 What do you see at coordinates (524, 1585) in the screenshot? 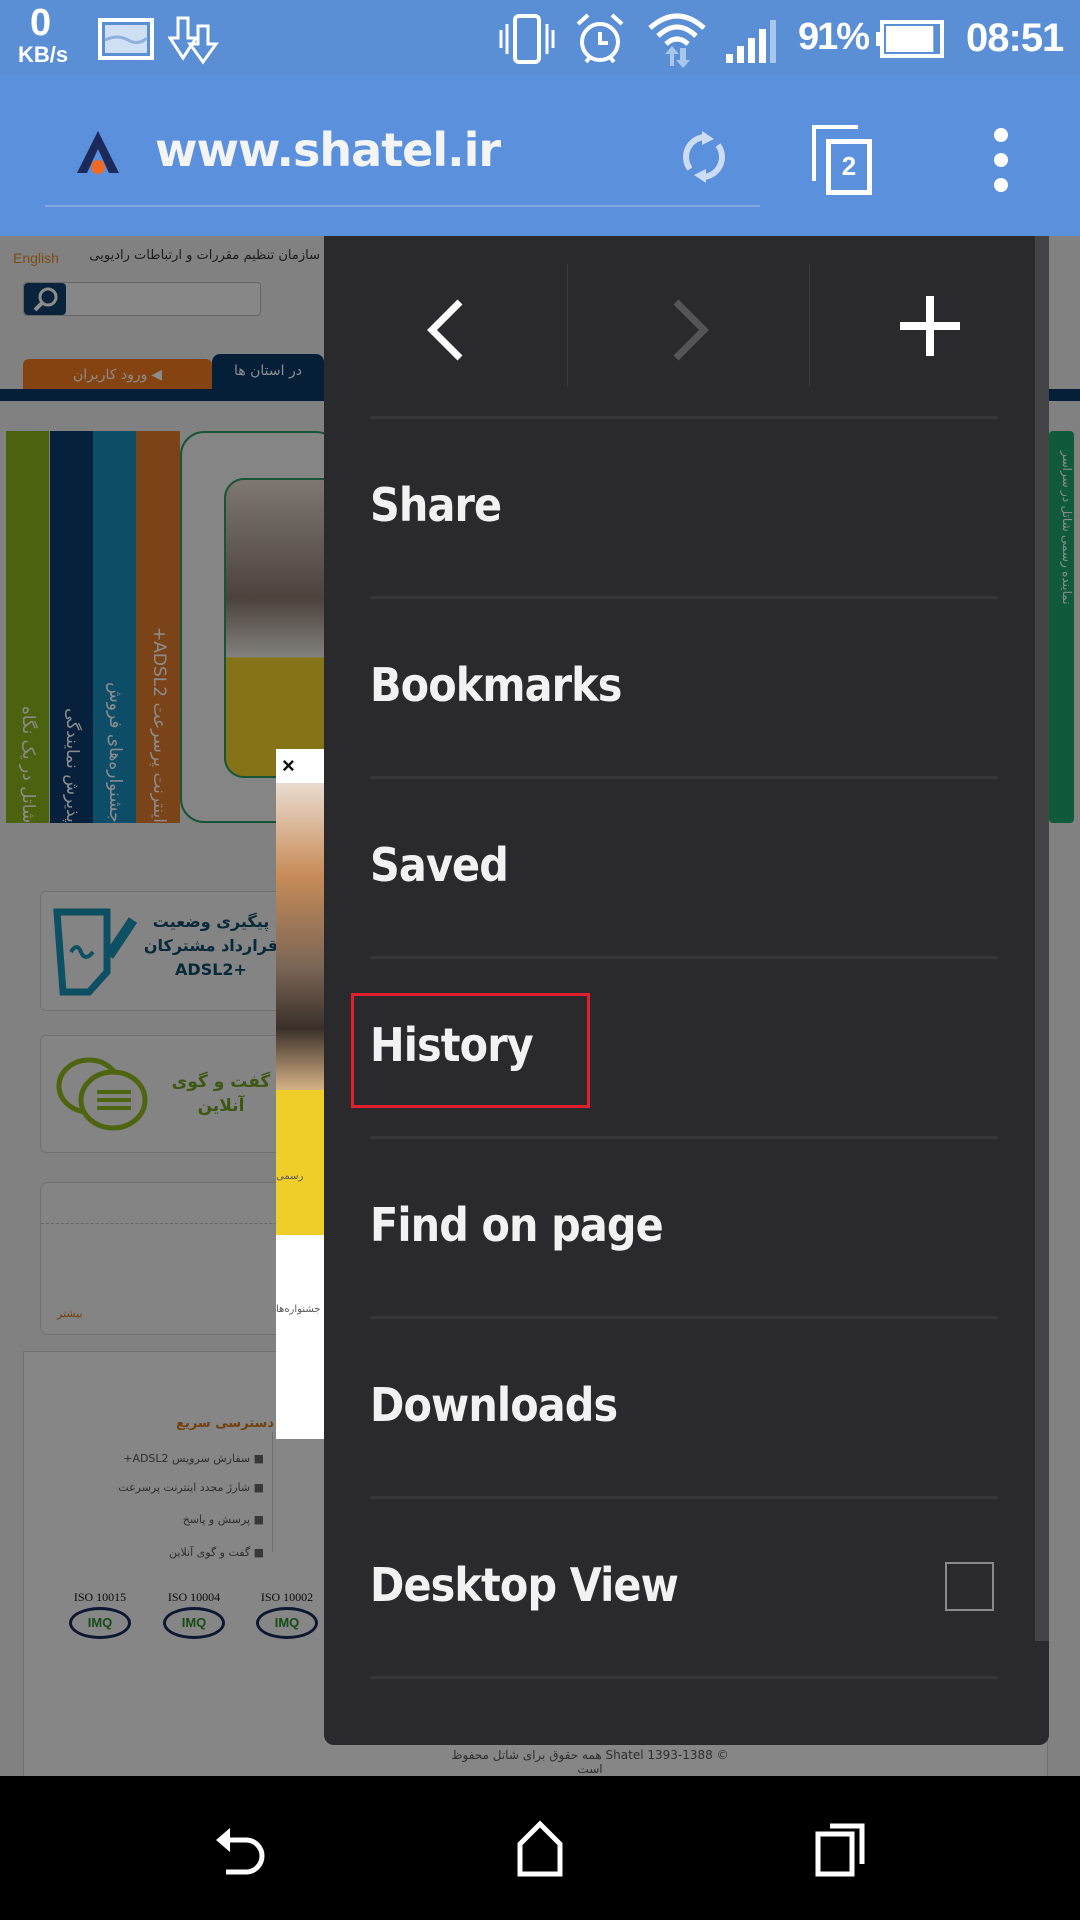
I see `menu-item-label: Desktop View` at bounding box center [524, 1585].